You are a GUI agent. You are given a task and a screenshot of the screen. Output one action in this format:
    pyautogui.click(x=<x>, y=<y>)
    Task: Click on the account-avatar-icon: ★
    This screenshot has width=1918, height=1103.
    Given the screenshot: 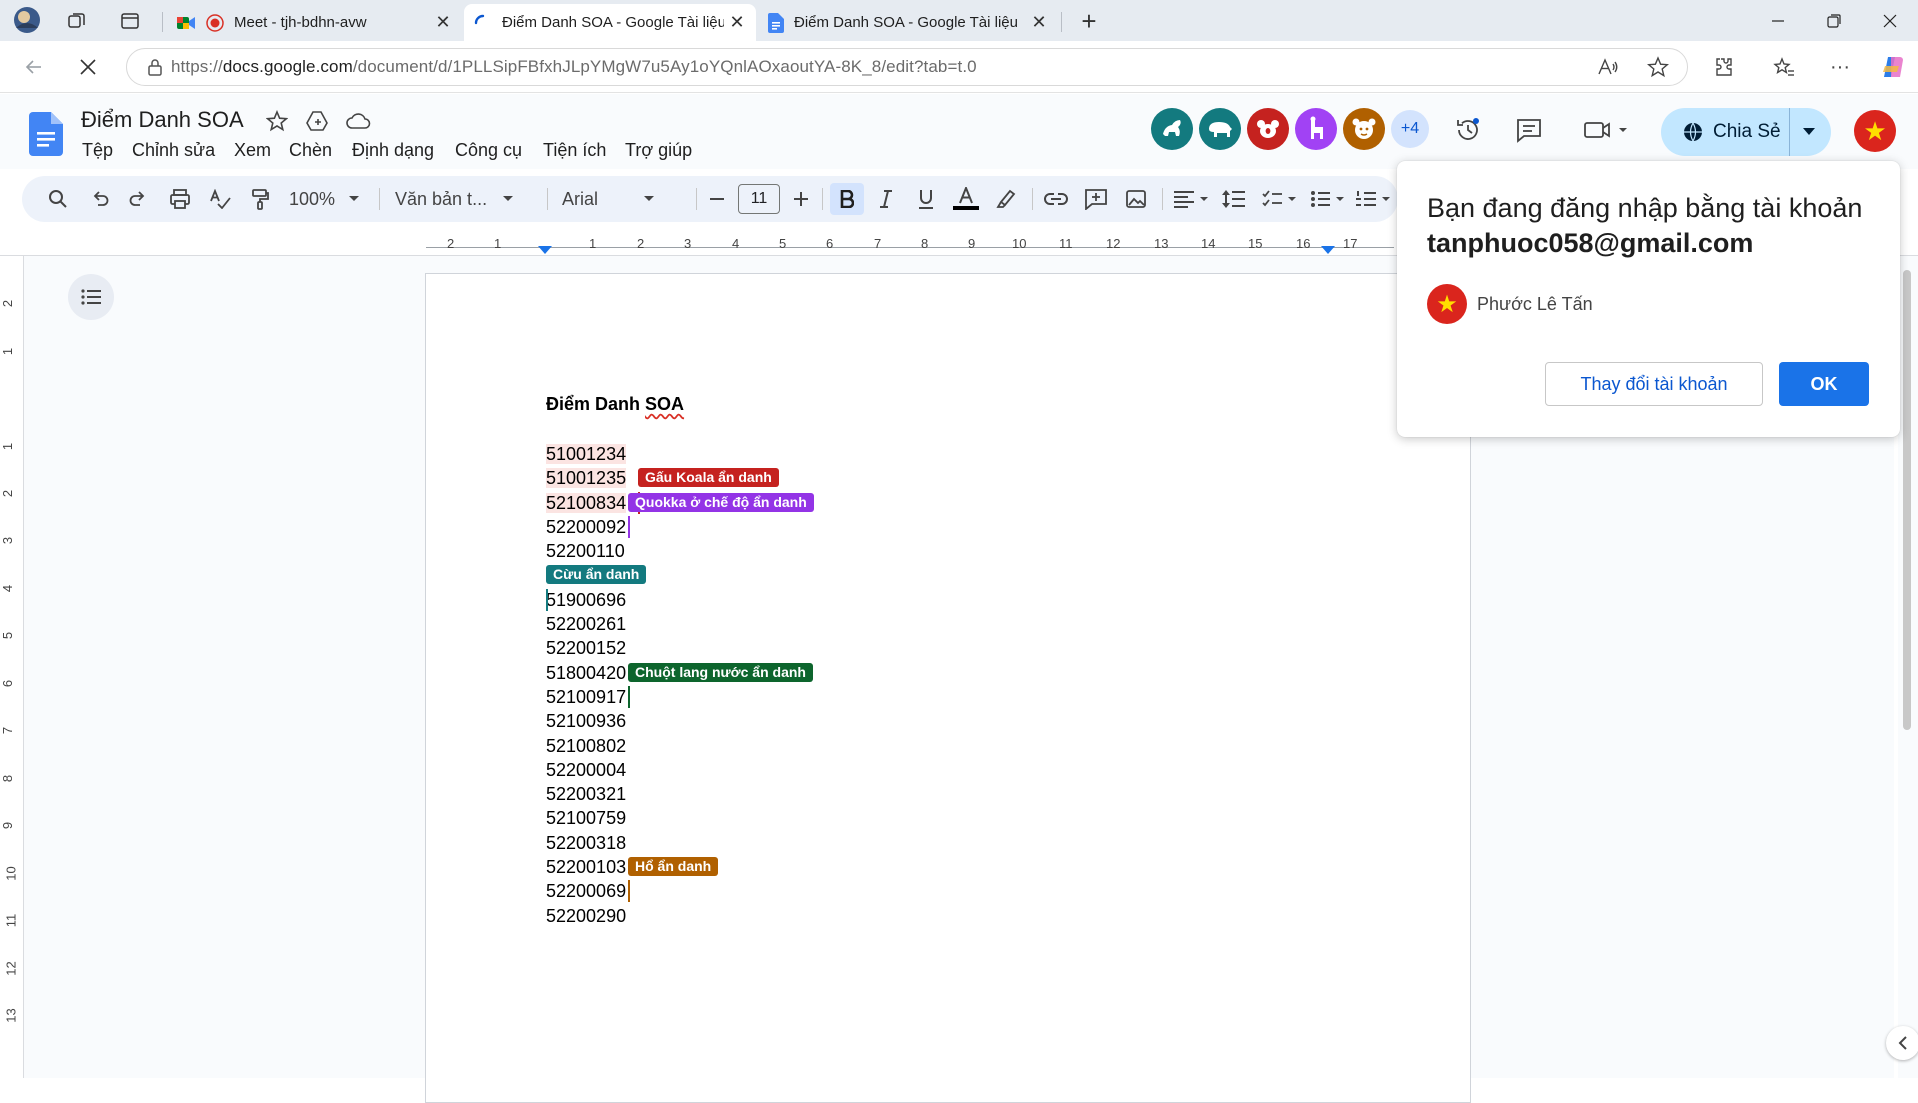 What is the action you would take?
    pyautogui.click(x=1875, y=131)
    